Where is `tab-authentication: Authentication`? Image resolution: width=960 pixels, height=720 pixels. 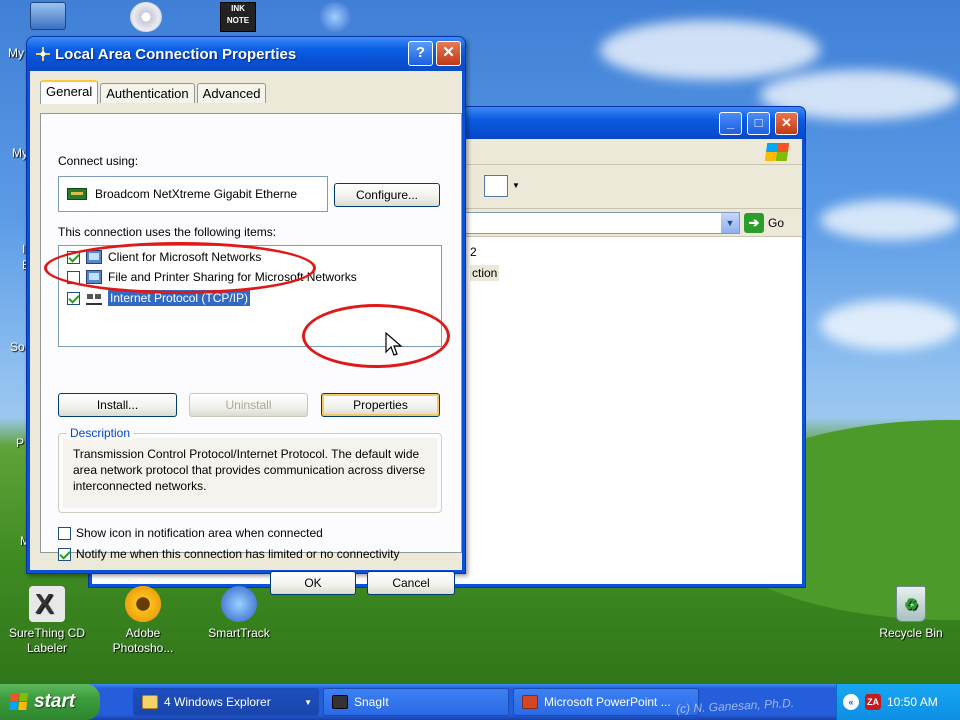 tab-authentication: Authentication is located at coordinates (147, 93).